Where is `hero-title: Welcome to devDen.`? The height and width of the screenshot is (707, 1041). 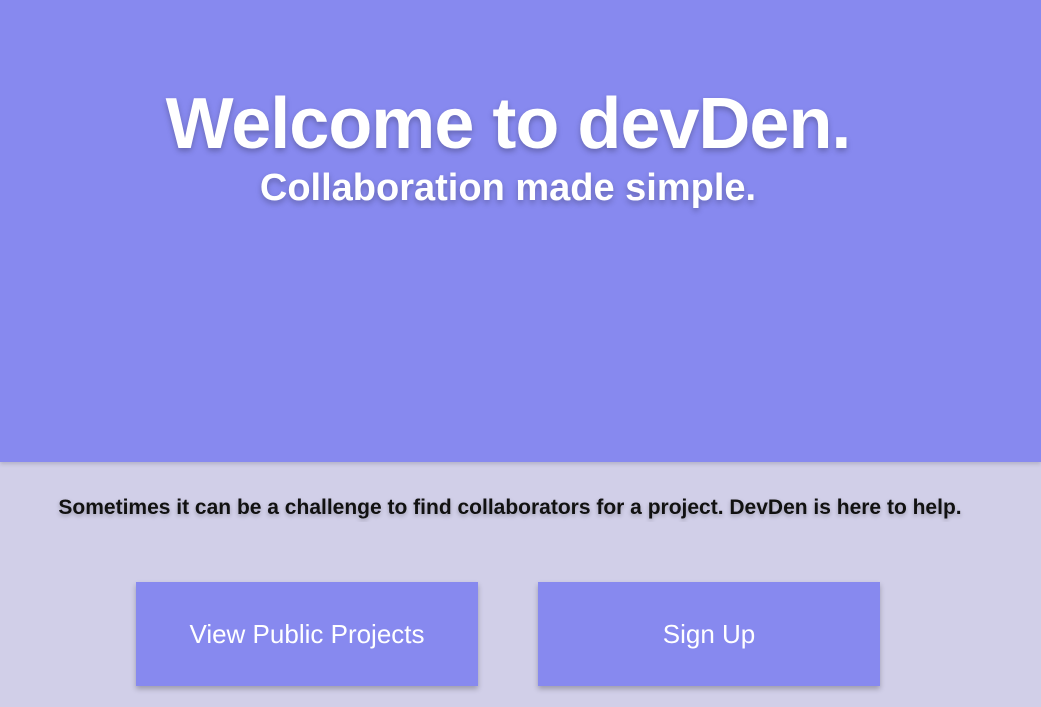 hero-title: Welcome to devDen. is located at coordinates (508, 124).